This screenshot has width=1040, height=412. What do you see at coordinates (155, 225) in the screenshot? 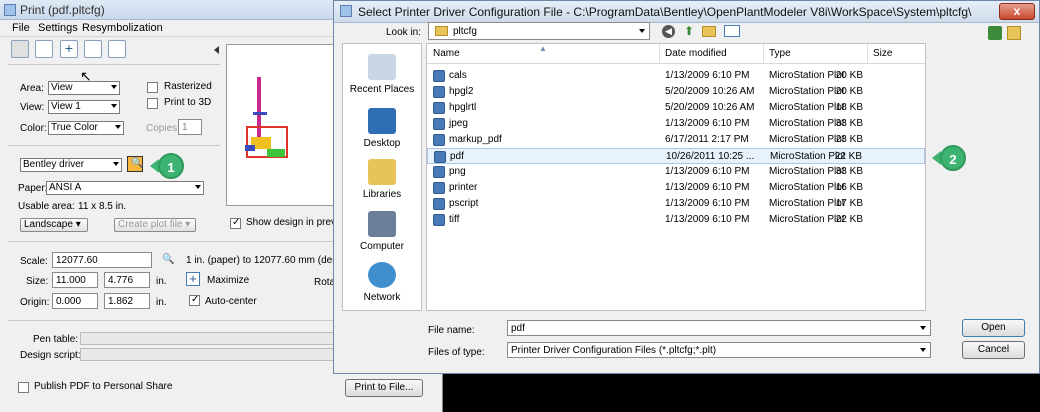
I see `create-plot-file-button: Create plot file ▾` at bounding box center [155, 225].